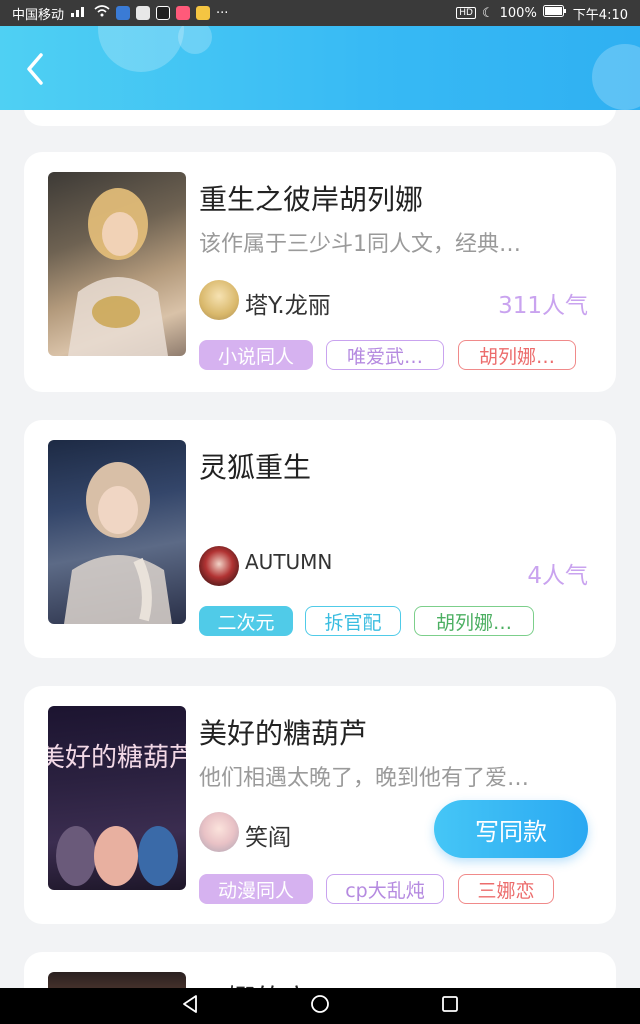 This screenshot has width=640, height=1024. Describe the element at coordinates (255, 983) in the screenshot. I see `story-title: 三娜的帝` at that location.